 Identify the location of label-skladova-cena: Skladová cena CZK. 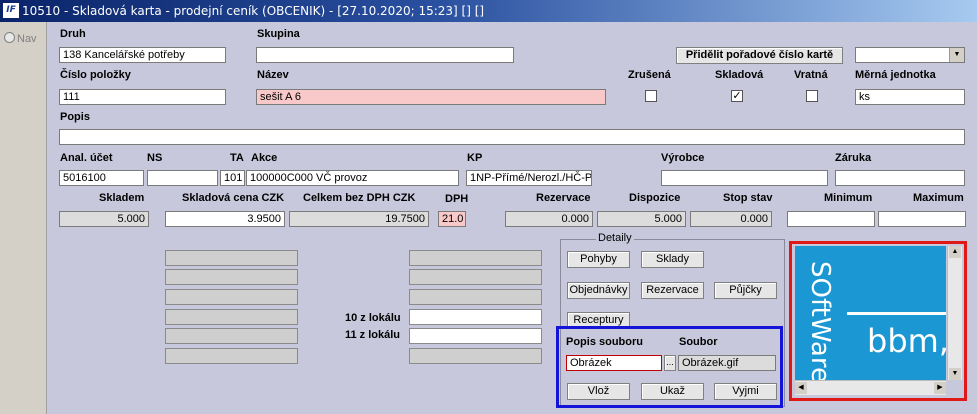
(233, 198).